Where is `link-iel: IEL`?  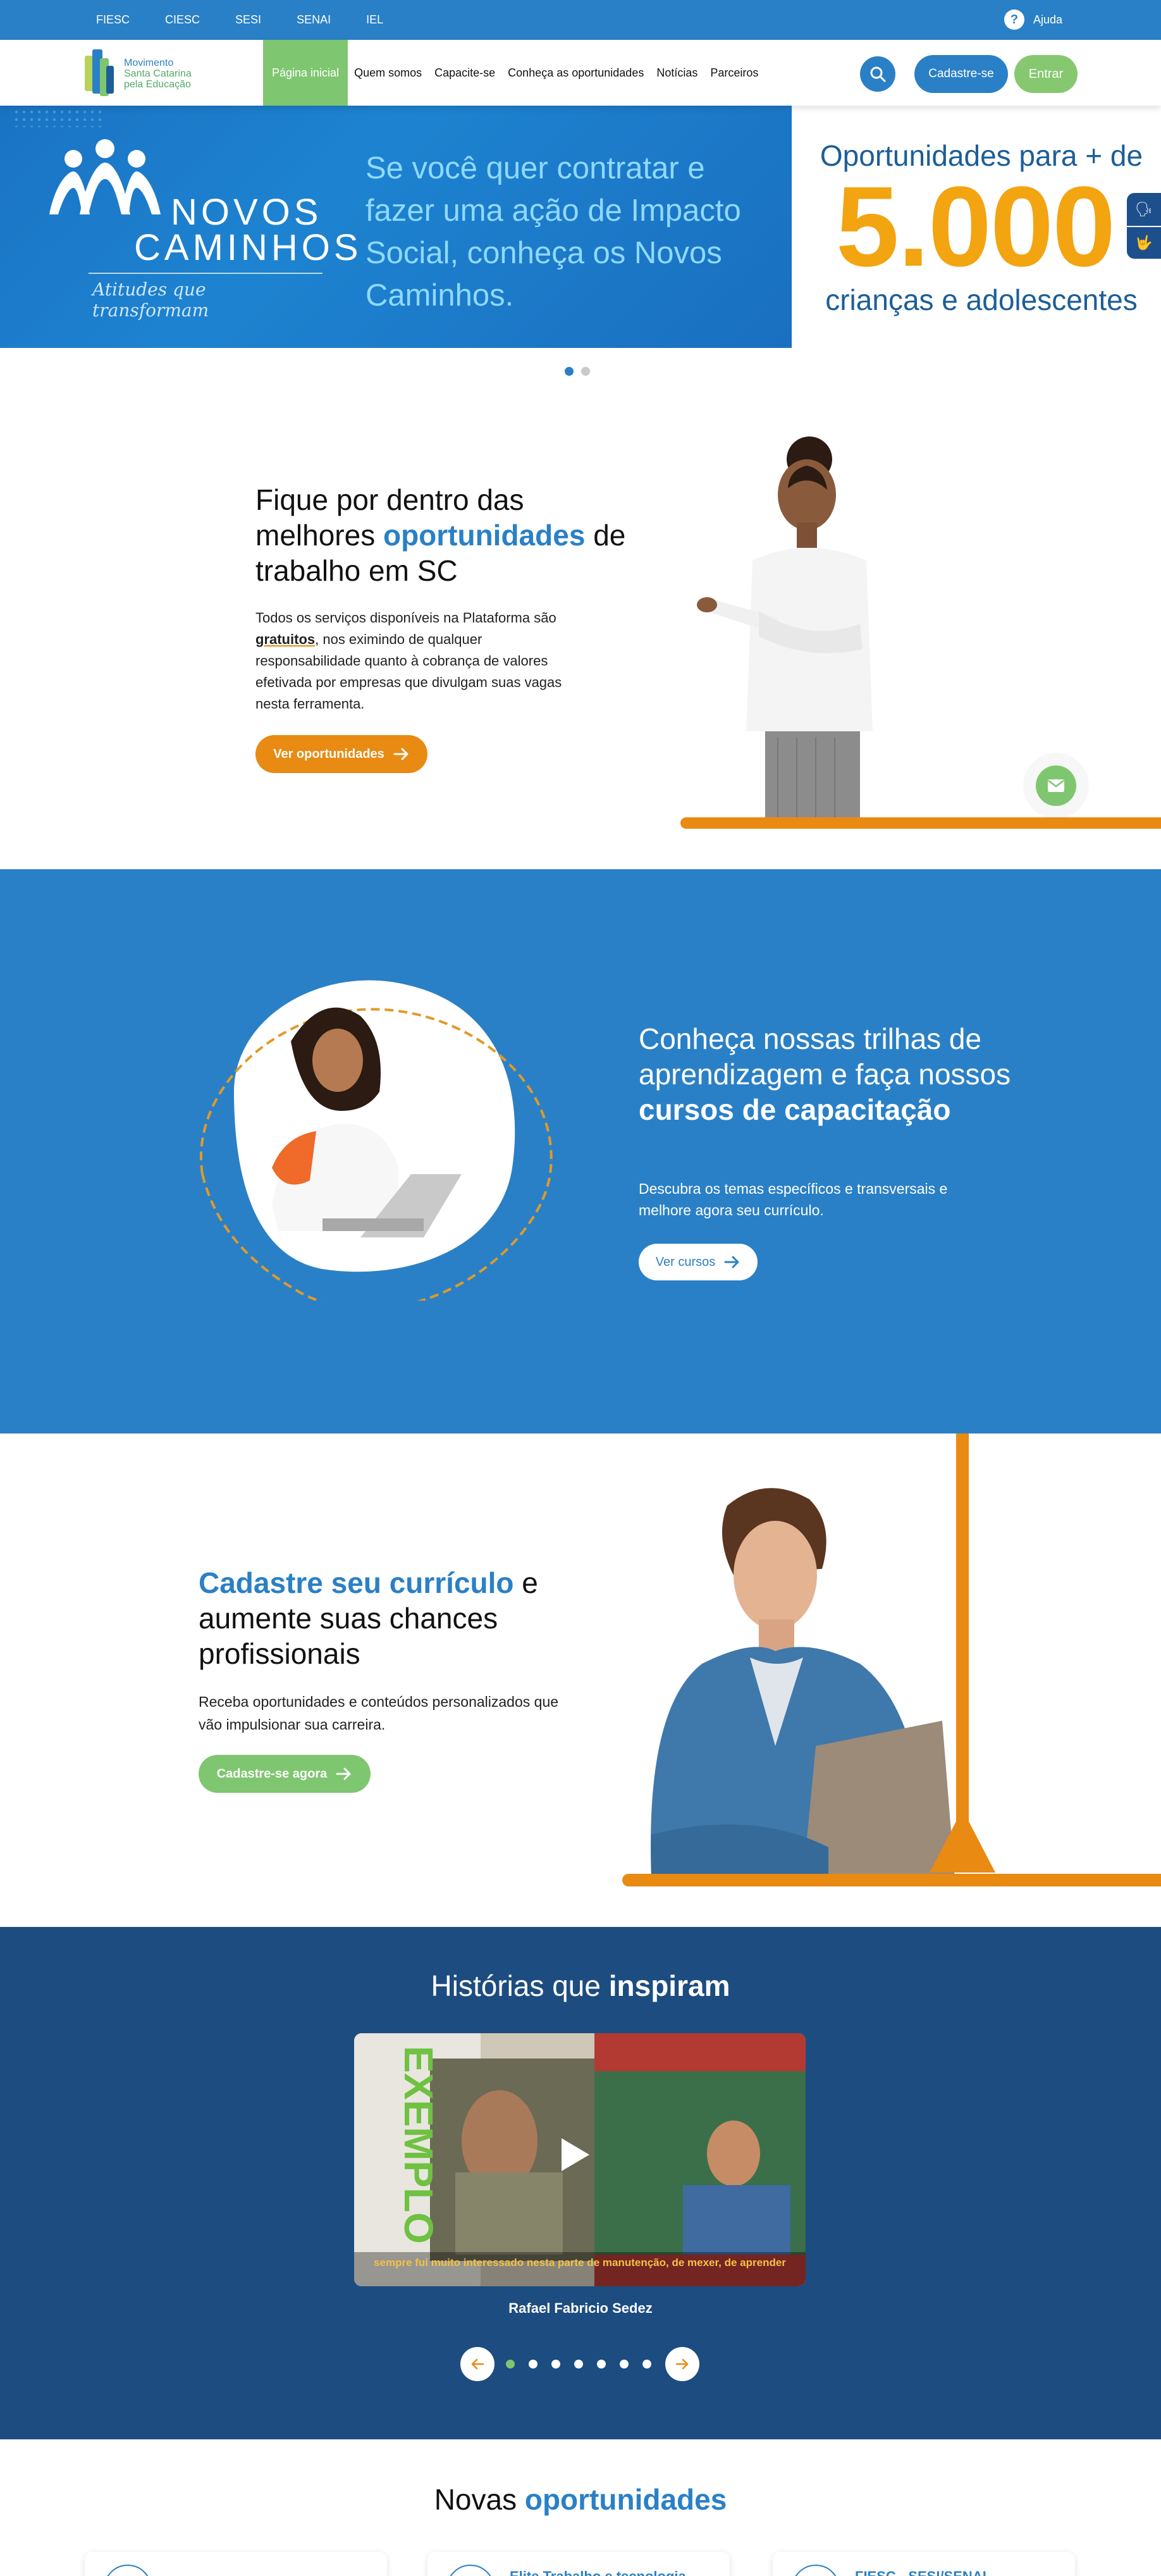
link-iel: IEL is located at coordinates (374, 20).